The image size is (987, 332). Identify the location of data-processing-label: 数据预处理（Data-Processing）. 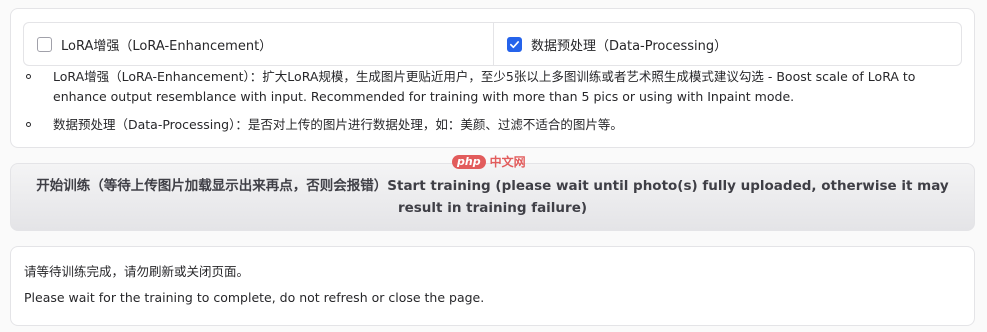
(629, 46).